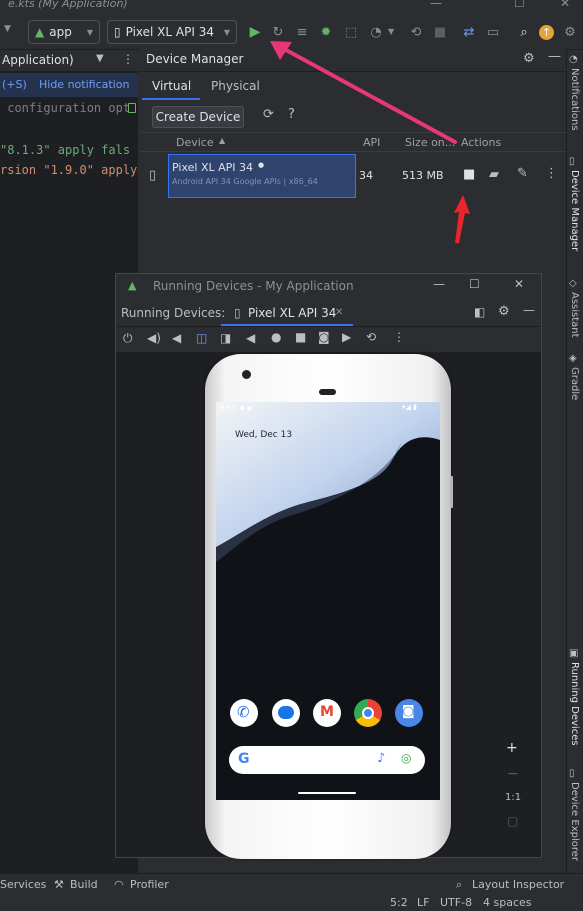 The image size is (583, 911). What do you see at coordinates (459, 884) in the screenshot?
I see `layout-inspector-icon: ⌕` at bounding box center [459, 884].